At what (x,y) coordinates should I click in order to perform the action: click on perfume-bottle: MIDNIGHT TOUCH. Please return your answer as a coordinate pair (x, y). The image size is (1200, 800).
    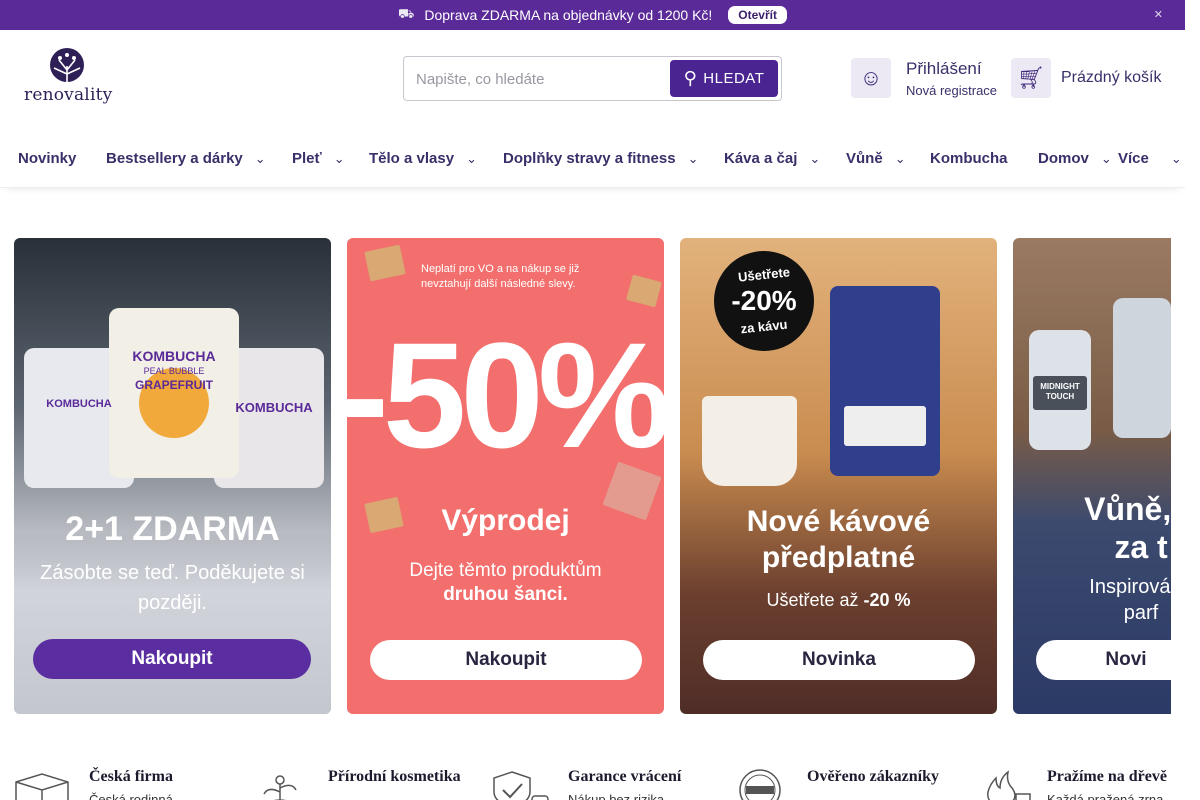
    Looking at the image, I should click on (1060, 390).